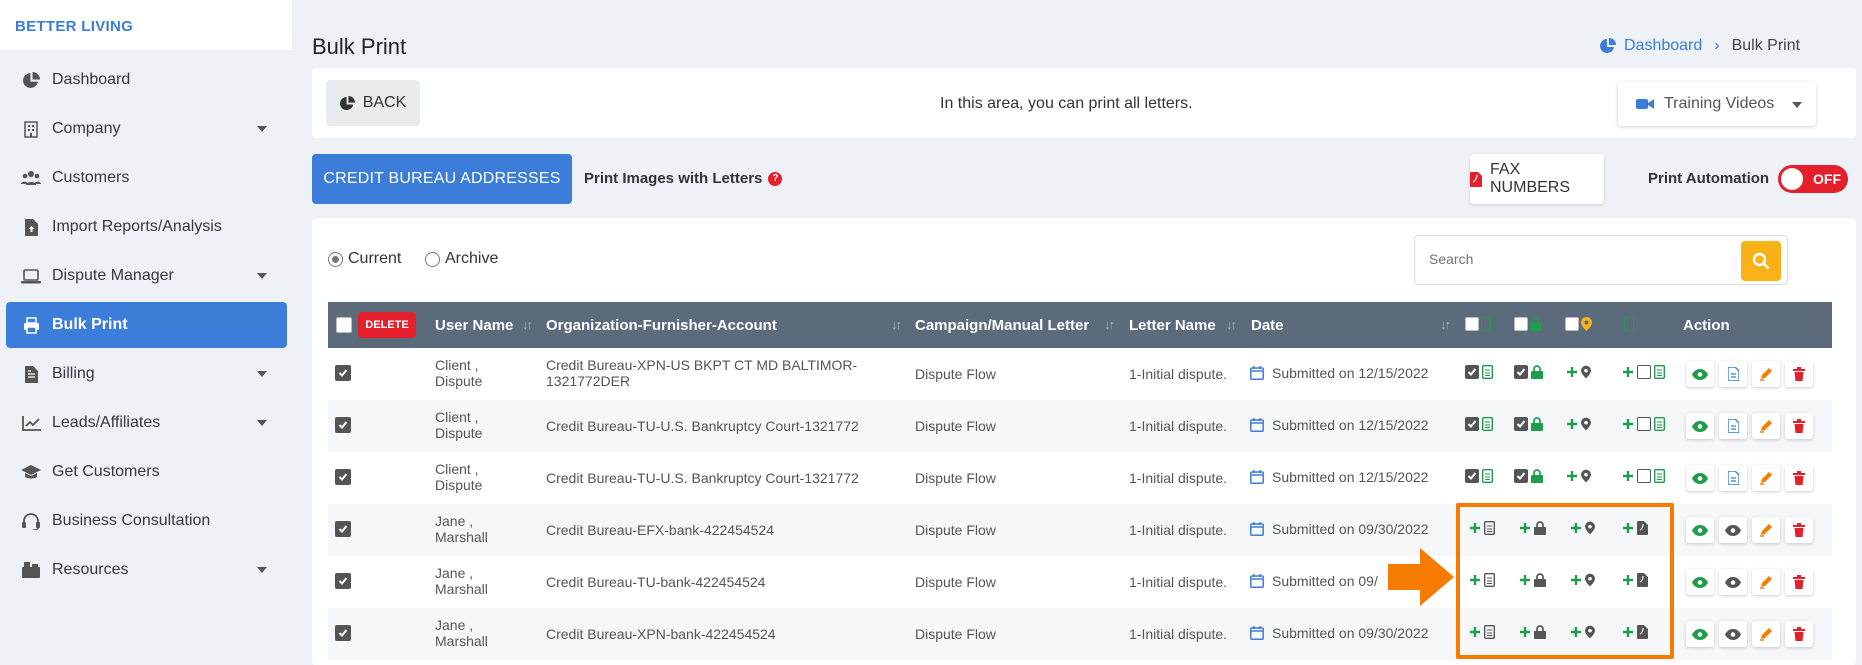 The width and height of the screenshot is (1862, 665). What do you see at coordinates (1813, 179) in the screenshot?
I see `print-automation-toggle: OFF` at bounding box center [1813, 179].